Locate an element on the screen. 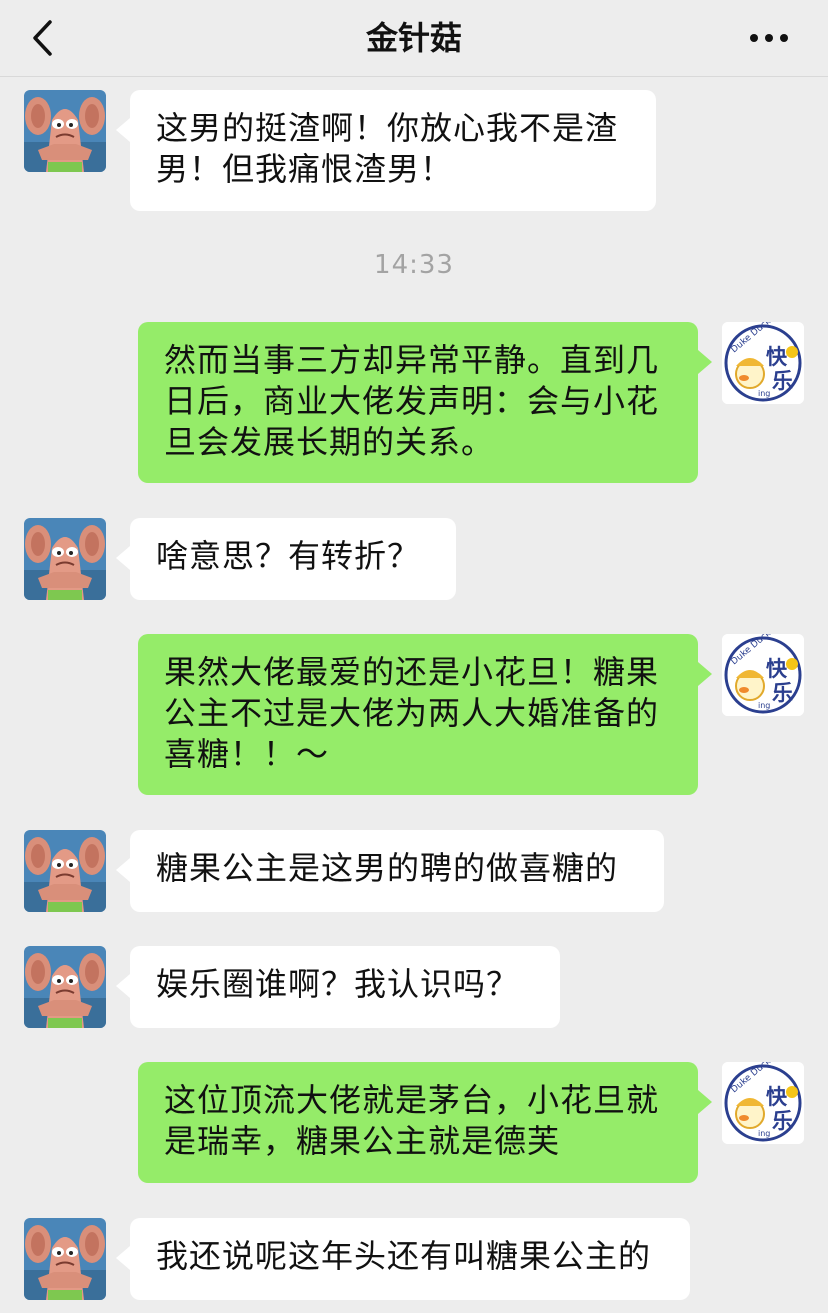  nav-bar: 金针菇 is located at coordinates (414, 38).